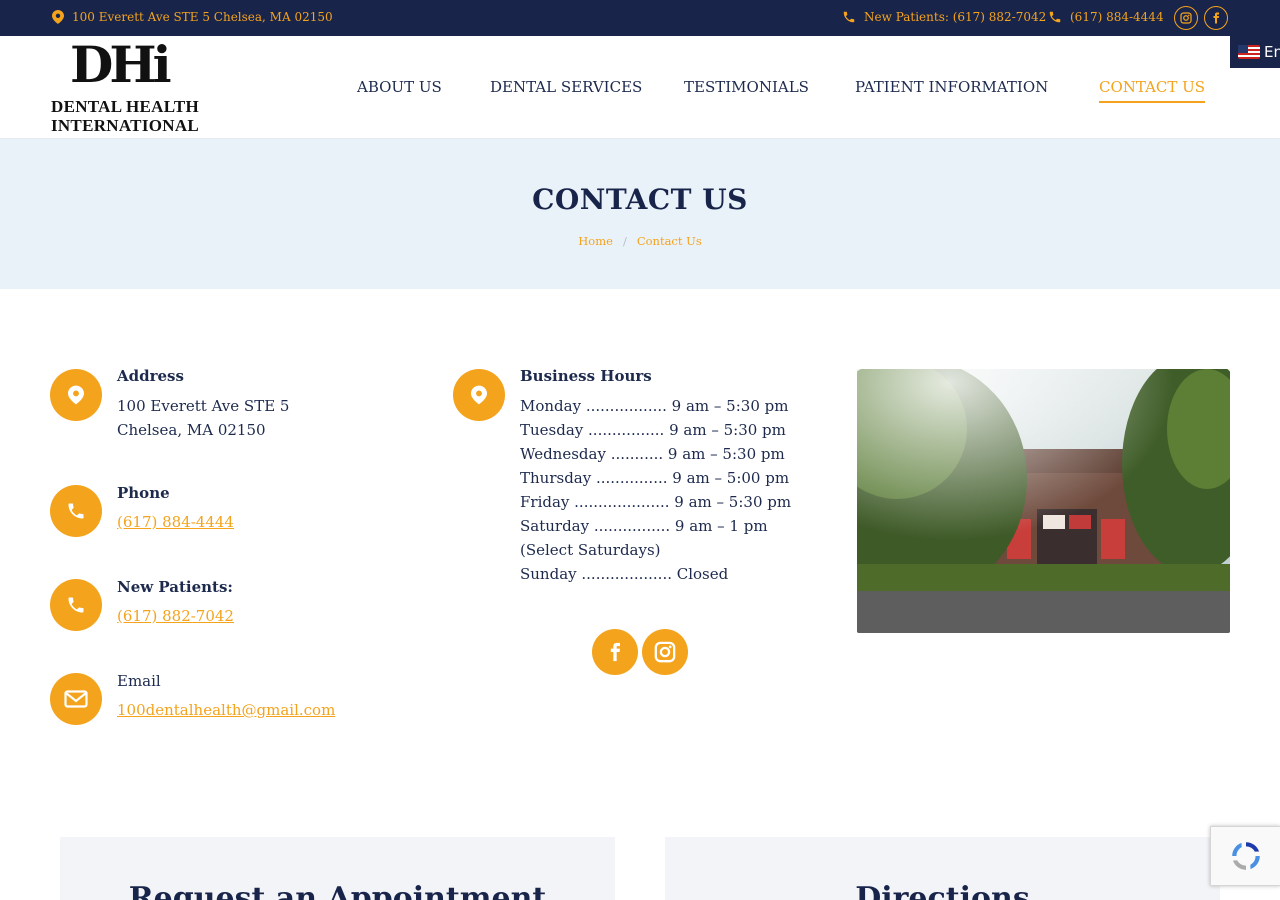 The image size is (1280, 900). What do you see at coordinates (143, 493) in the screenshot?
I see `phone-label: Phone` at bounding box center [143, 493].